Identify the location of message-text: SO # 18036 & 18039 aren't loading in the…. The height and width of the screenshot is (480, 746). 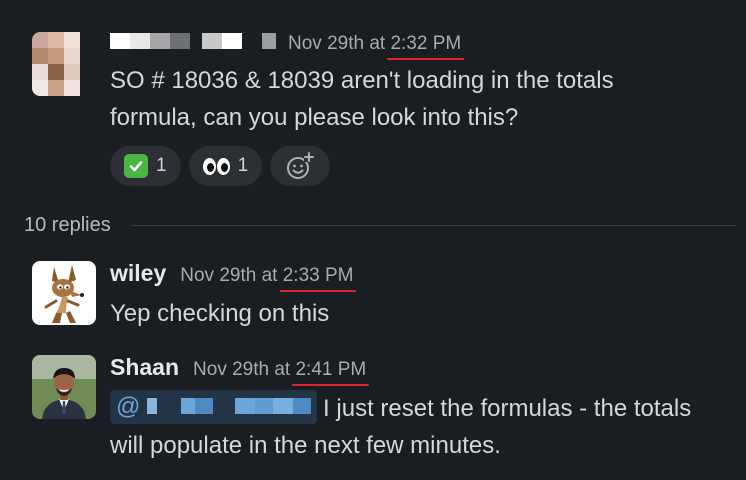
(422, 99).